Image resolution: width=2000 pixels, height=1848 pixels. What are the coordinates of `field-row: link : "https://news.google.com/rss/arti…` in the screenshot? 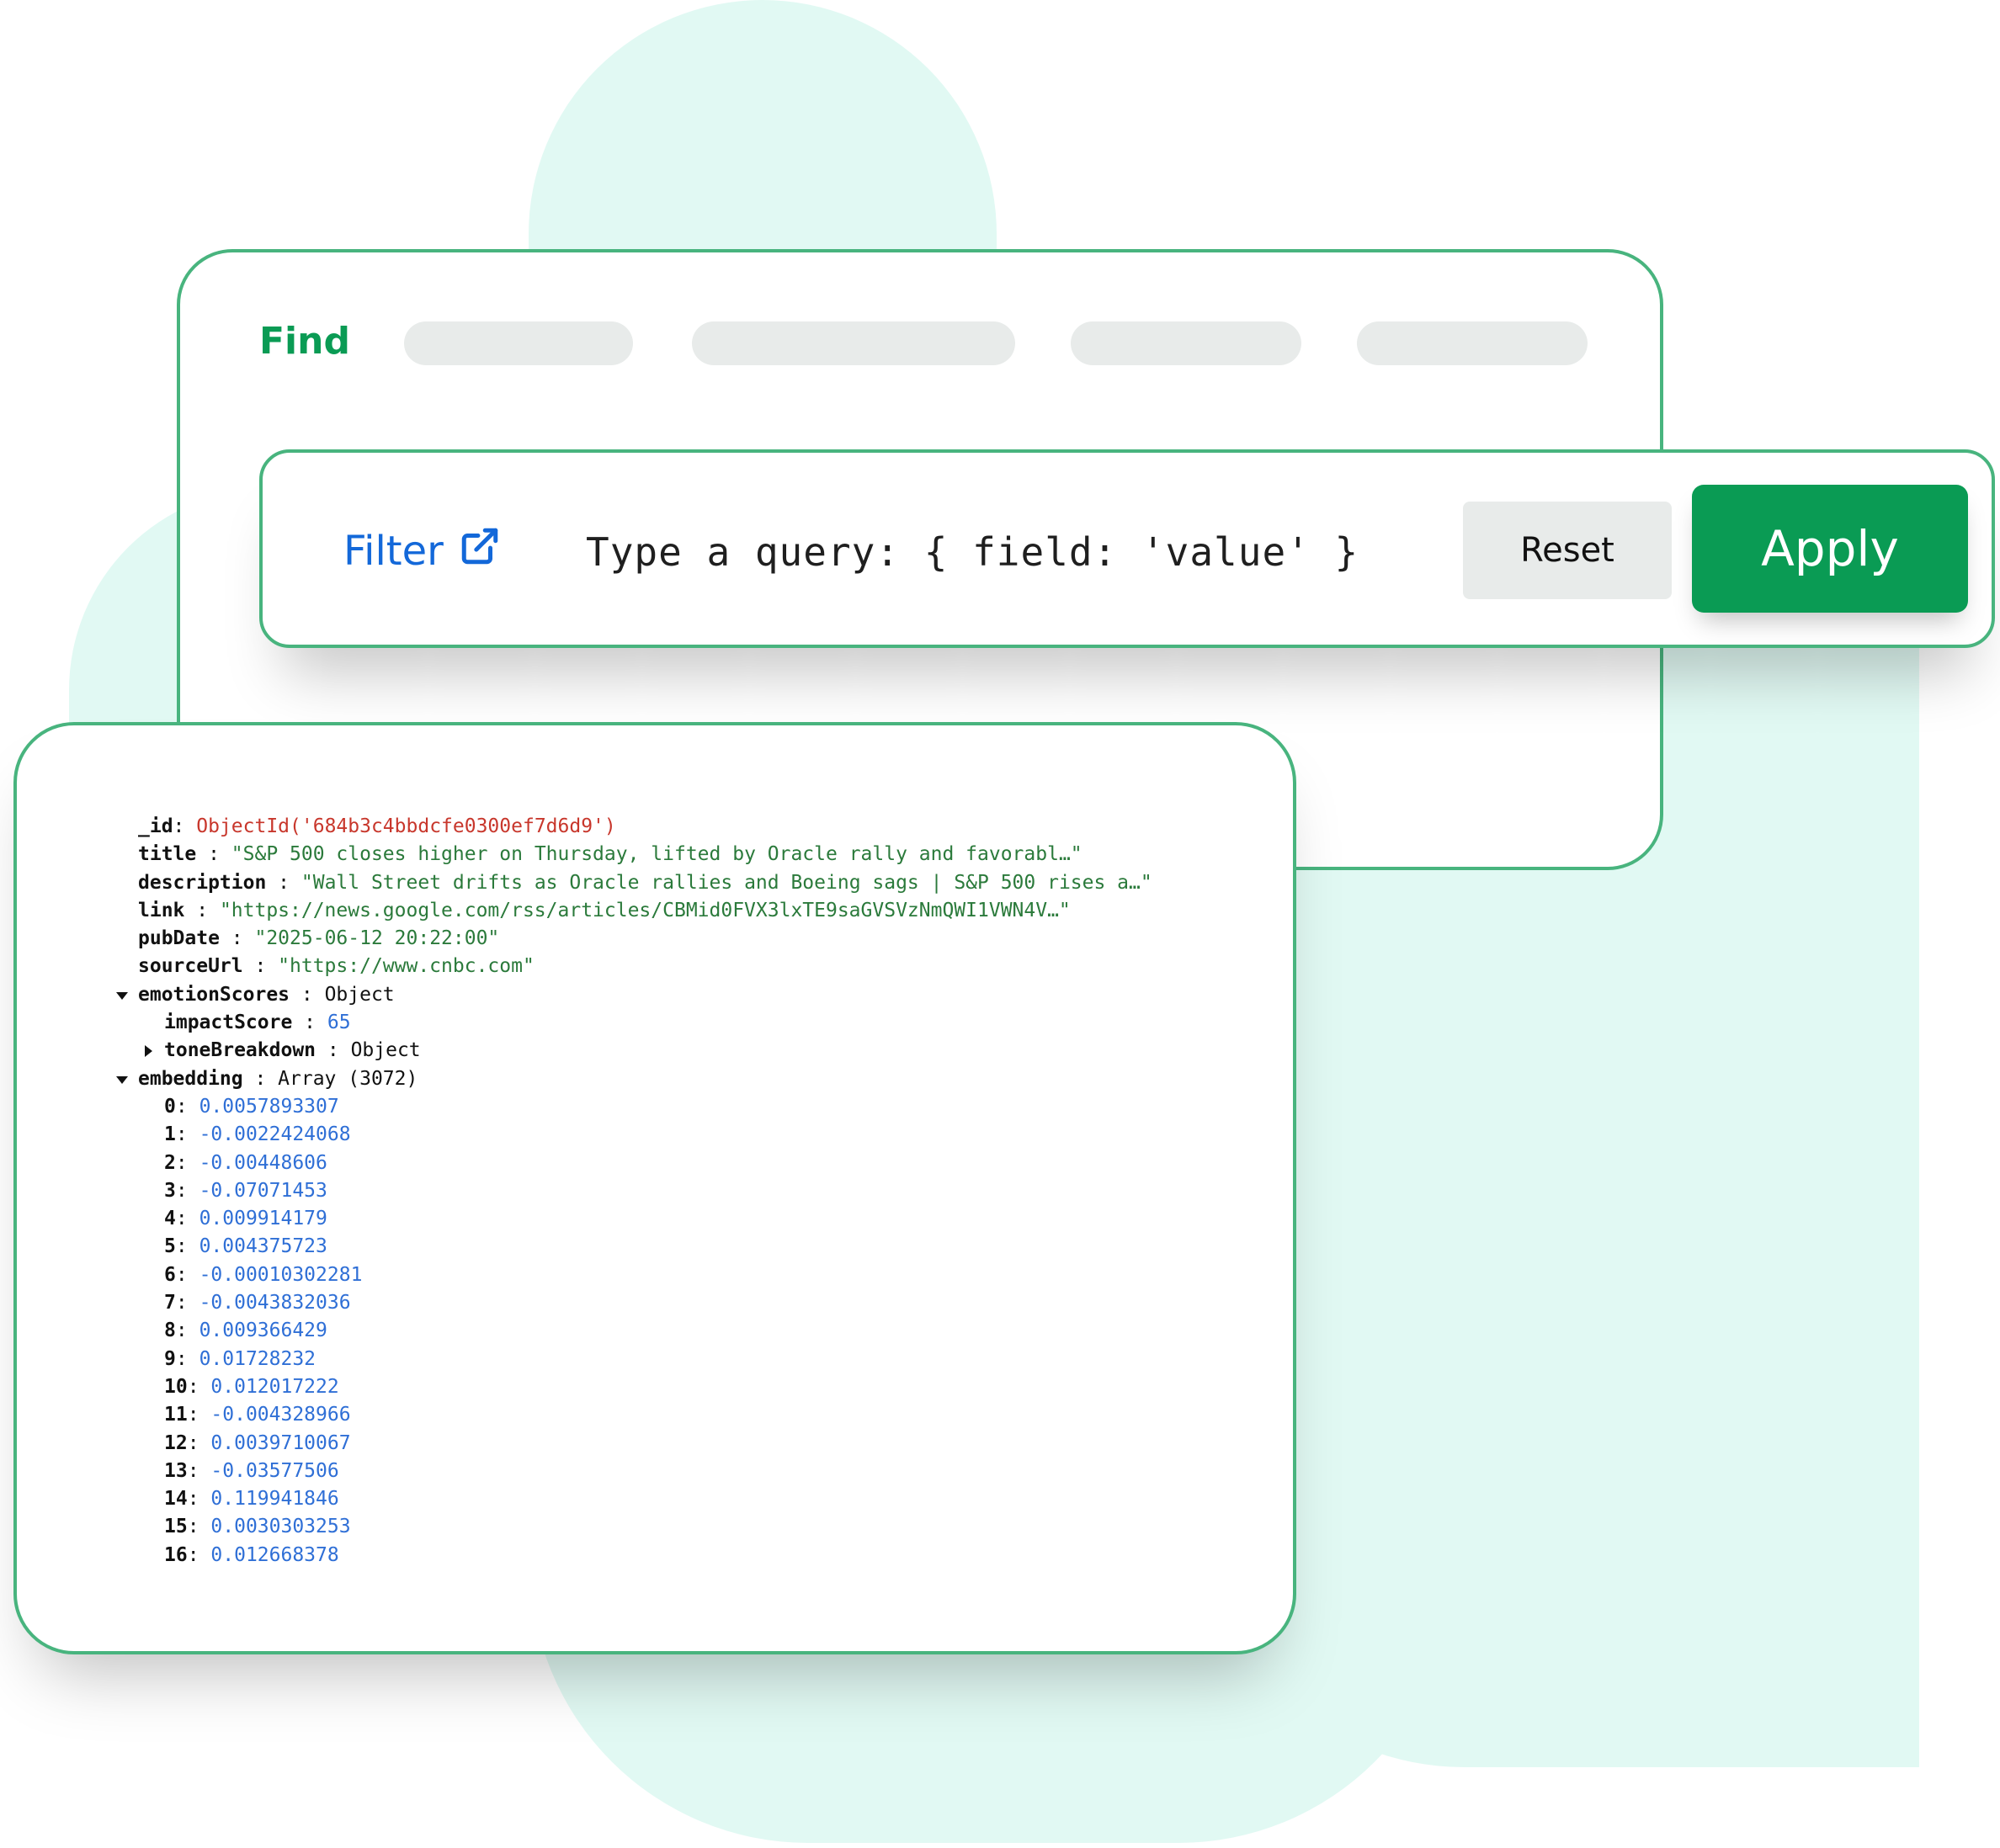 It's located at (655, 911).